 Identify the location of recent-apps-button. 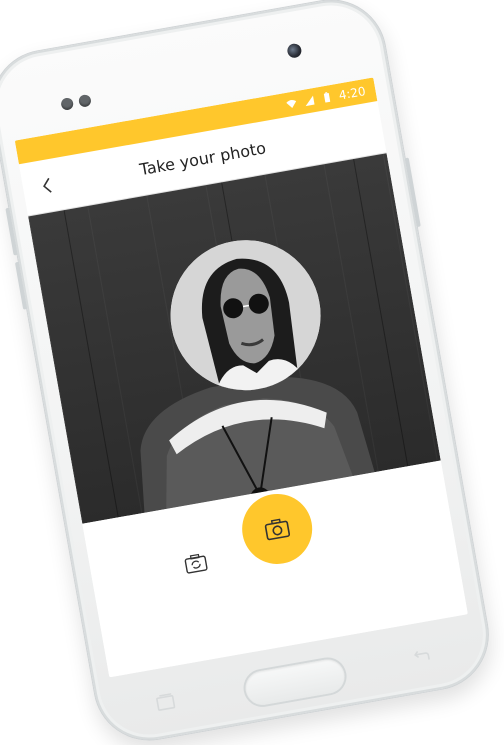
(165, 703).